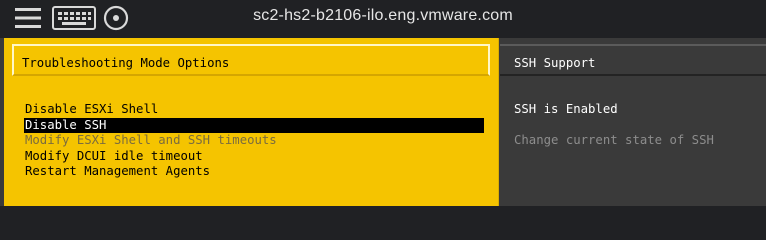 This screenshot has width=766, height=240. What do you see at coordinates (555, 63) in the screenshot?
I see `details-title: SSH Support` at bounding box center [555, 63].